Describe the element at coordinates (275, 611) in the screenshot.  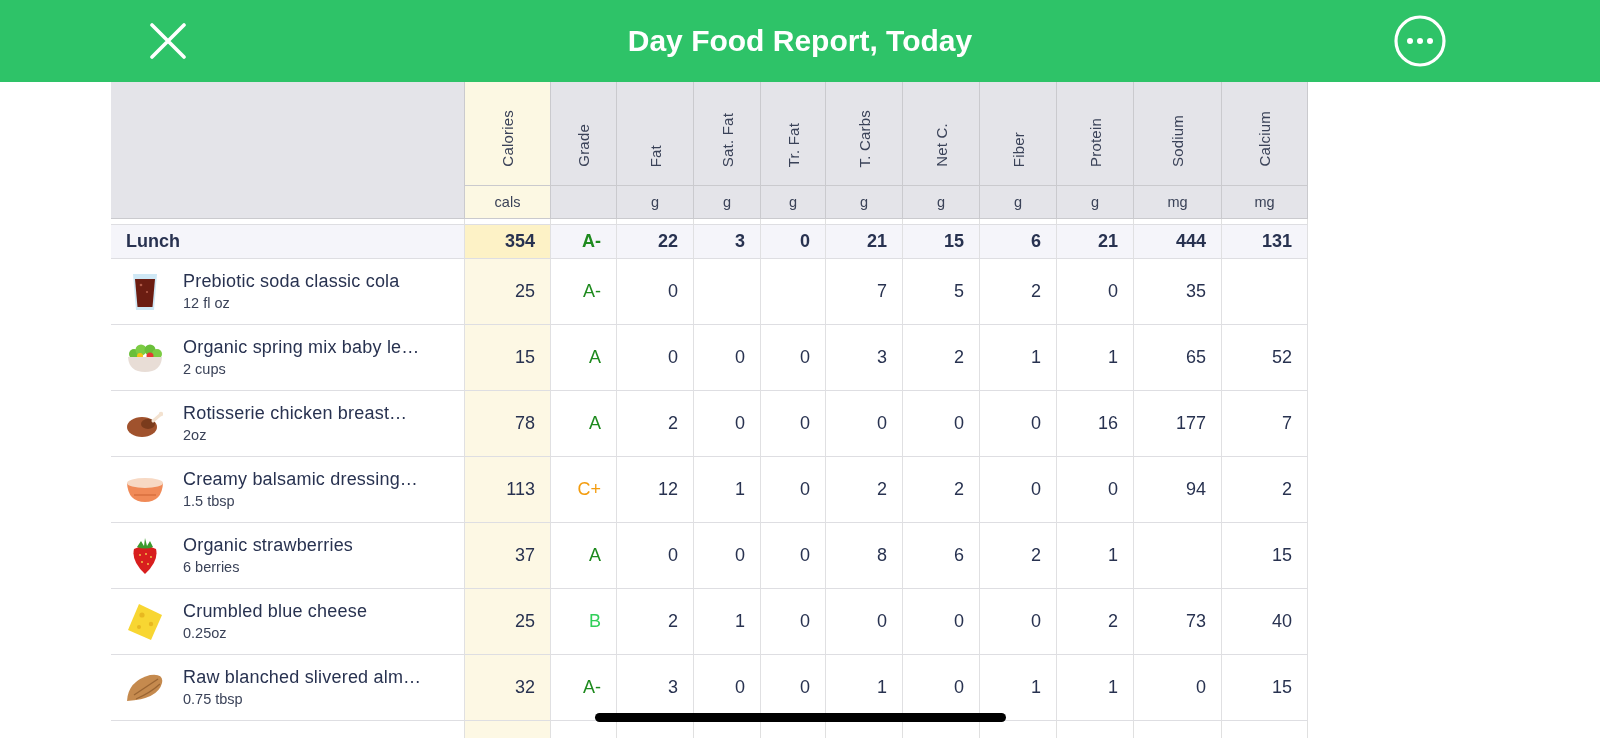
I see `food-name: Crumbled blue cheese` at that location.